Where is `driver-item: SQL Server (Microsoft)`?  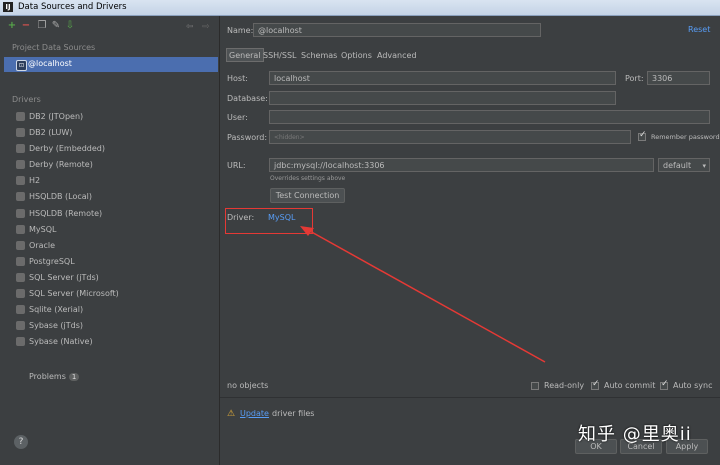
driver-item: SQL Server (Microsoft) is located at coordinates (109, 294).